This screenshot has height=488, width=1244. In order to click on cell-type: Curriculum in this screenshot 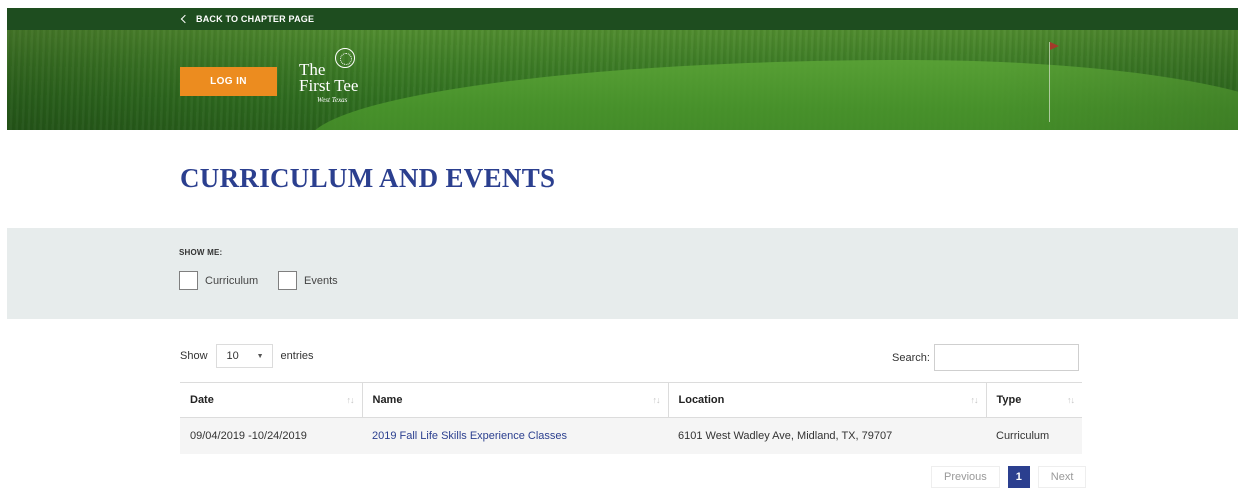, I will do `click(1034, 435)`.